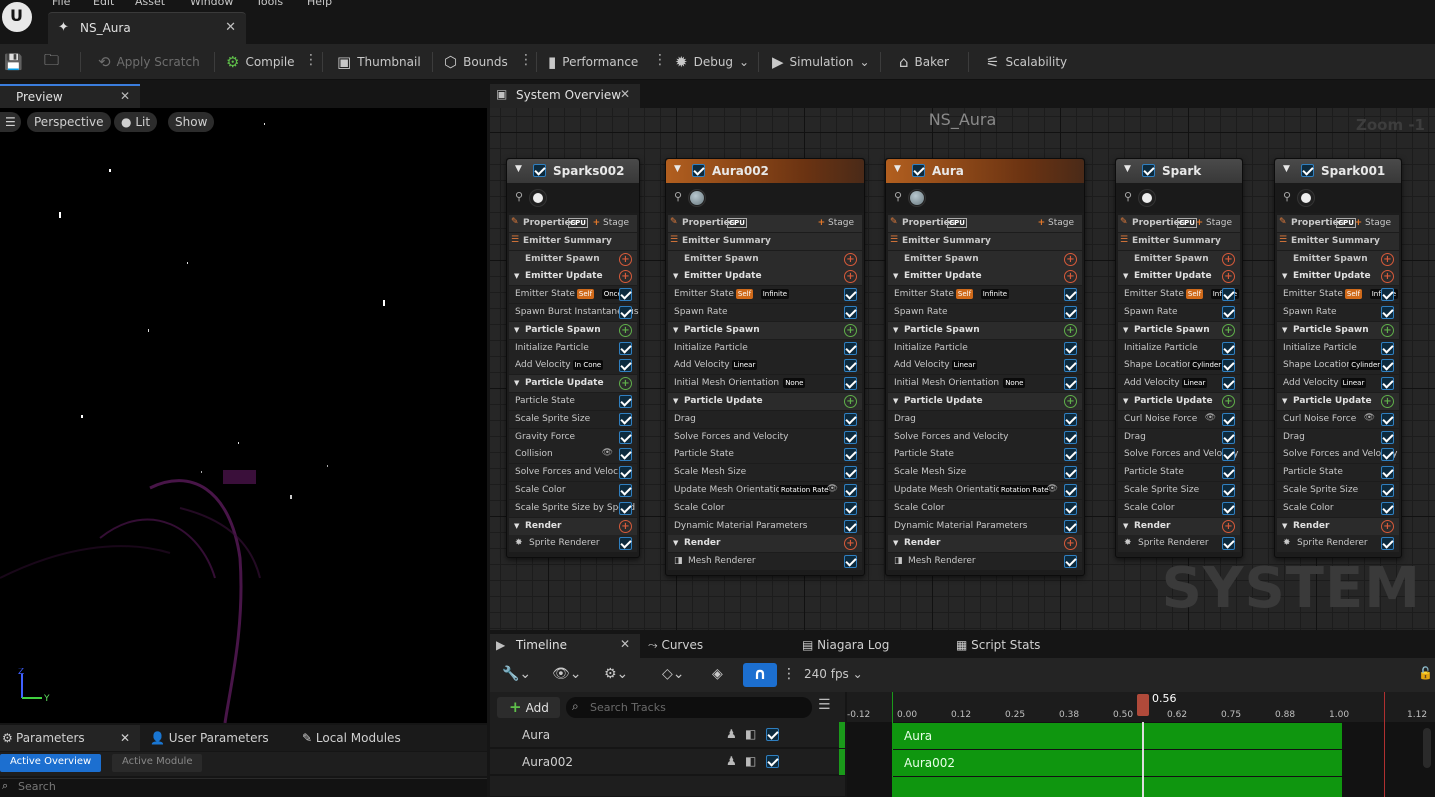 The image size is (1435, 797). What do you see at coordinates (147, 28) in the screenshot?
I see `document-tab: ✦ NS_Aura ✕` at bounding box center [147, 28].